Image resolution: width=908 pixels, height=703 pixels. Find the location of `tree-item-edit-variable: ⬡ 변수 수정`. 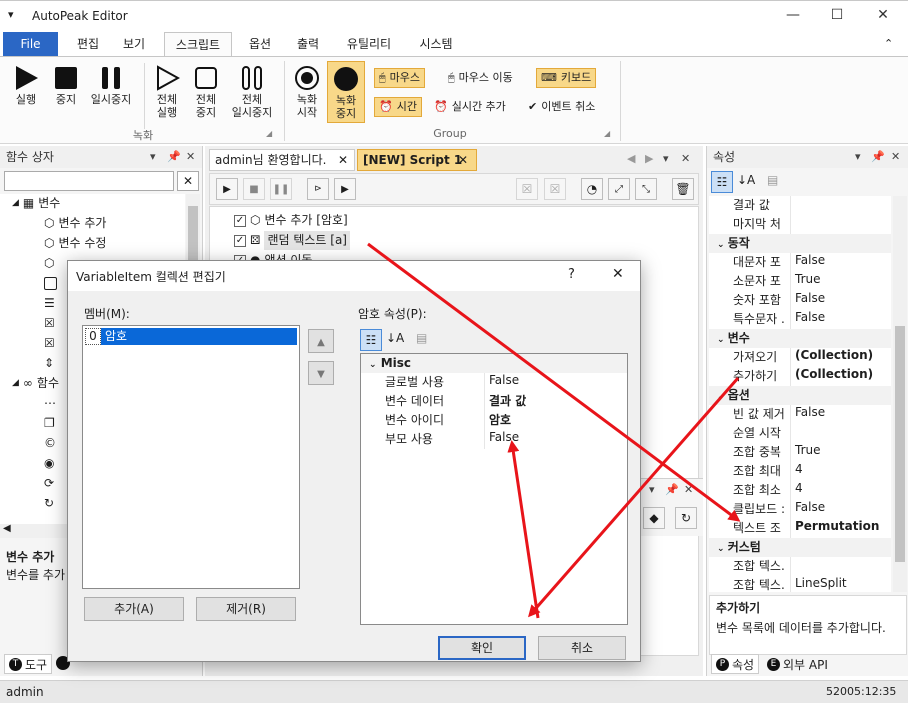

tree-item-edit-variable: ⬡ 변수 수정 is located at coordinates (75, 243).